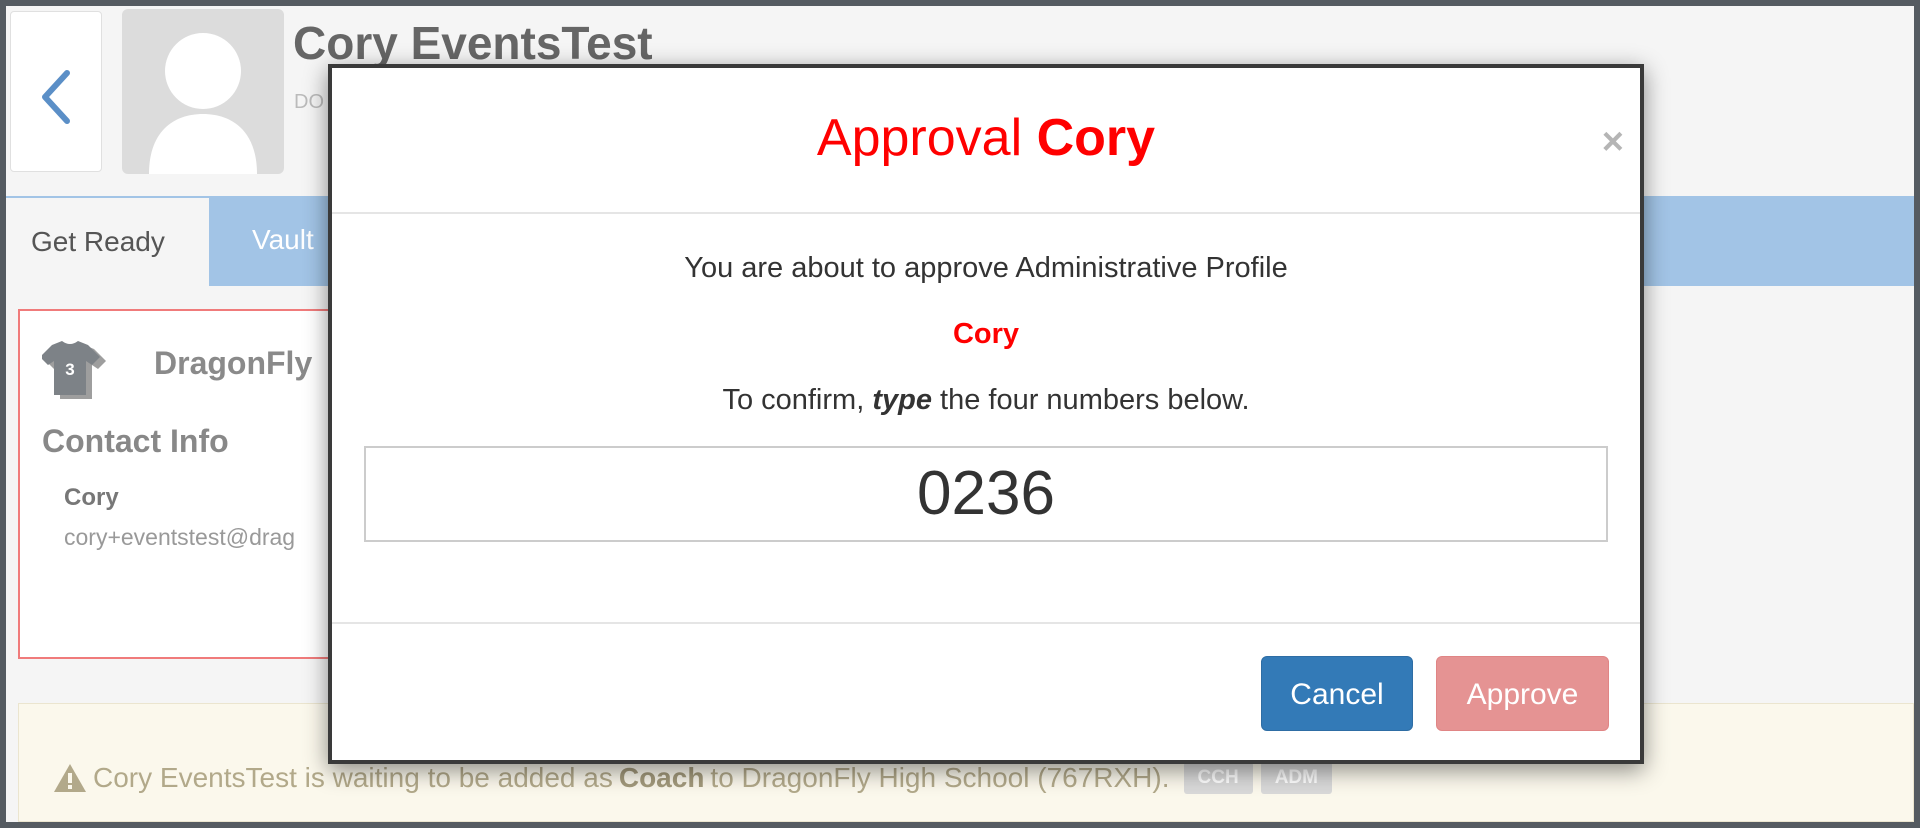 Image resolution: width=1920 pixels, height=828 pixels. I want to click on confirmation-code: 0236, so click(986, 494).